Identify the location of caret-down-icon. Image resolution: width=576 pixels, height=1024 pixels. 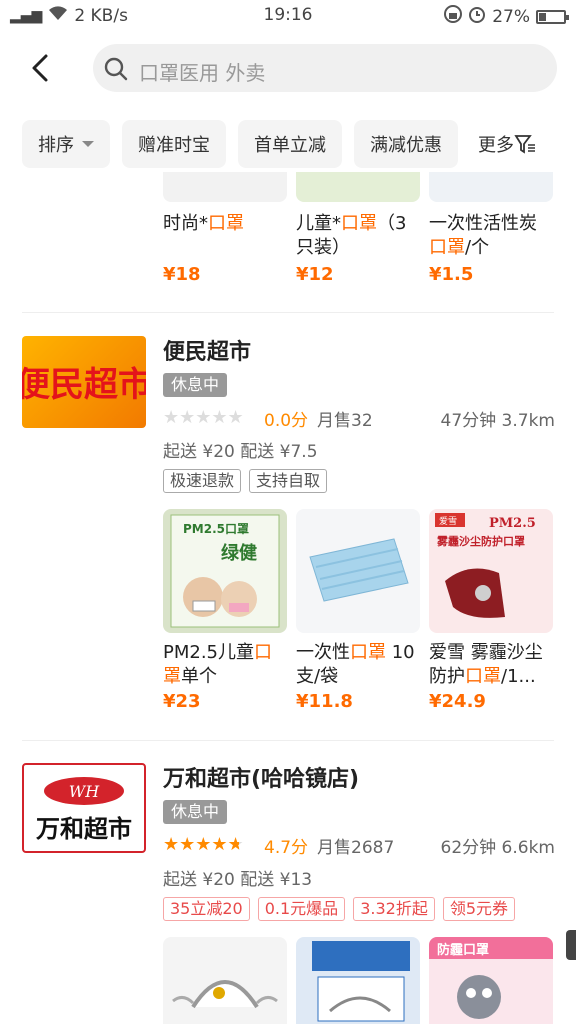
(88, 144).